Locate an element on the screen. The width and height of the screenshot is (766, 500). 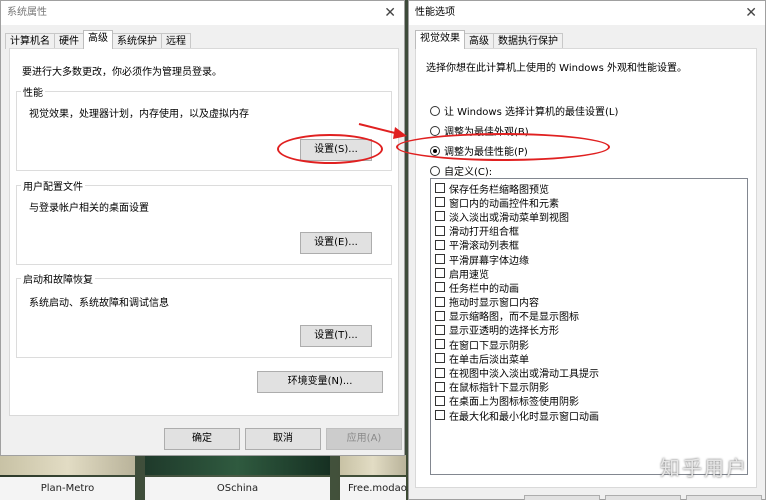
checkbox-label: 平滑滚动列表框 is located at coordinates (484, 247).